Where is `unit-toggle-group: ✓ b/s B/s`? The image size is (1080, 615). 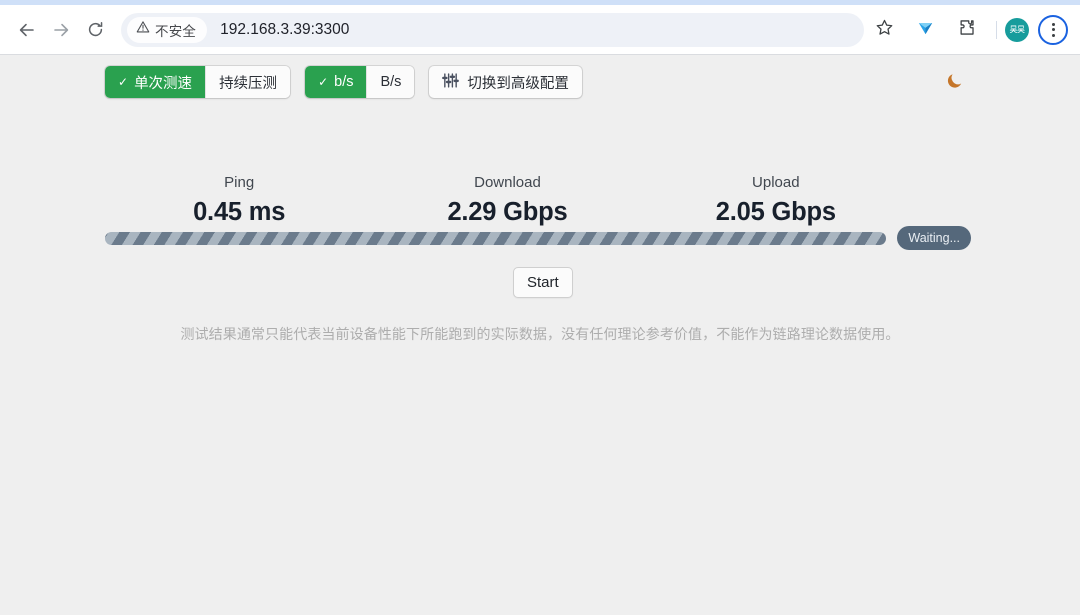
unit-toggle-group: ✓ b/s B/s is located at coordinates (360, 82).